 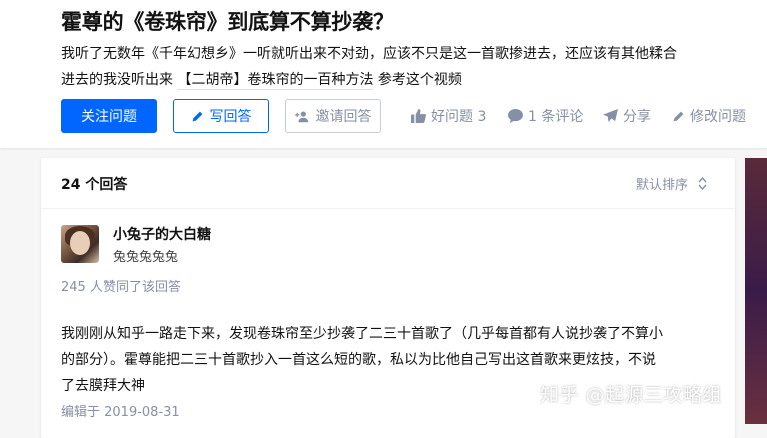 I want to click on answer-count: 24 个回答, so click(x=94, y=185).